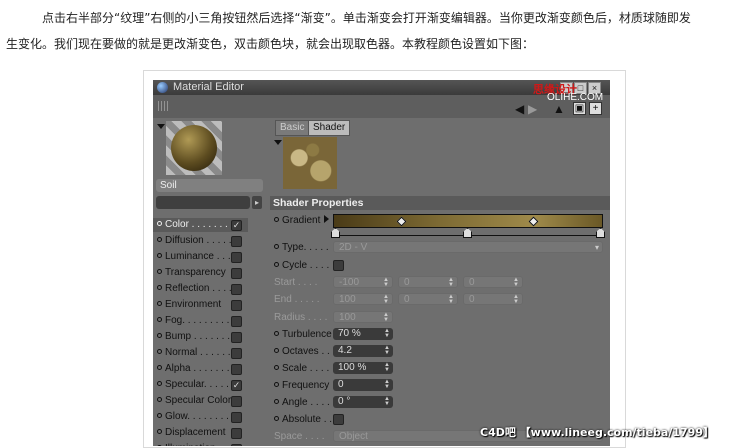 The width and height of the screenshot is (750, 448). Describe the element at coordinates (303, 420) in the screenshot. I see `absolute-label: Absolute . .` at that location.